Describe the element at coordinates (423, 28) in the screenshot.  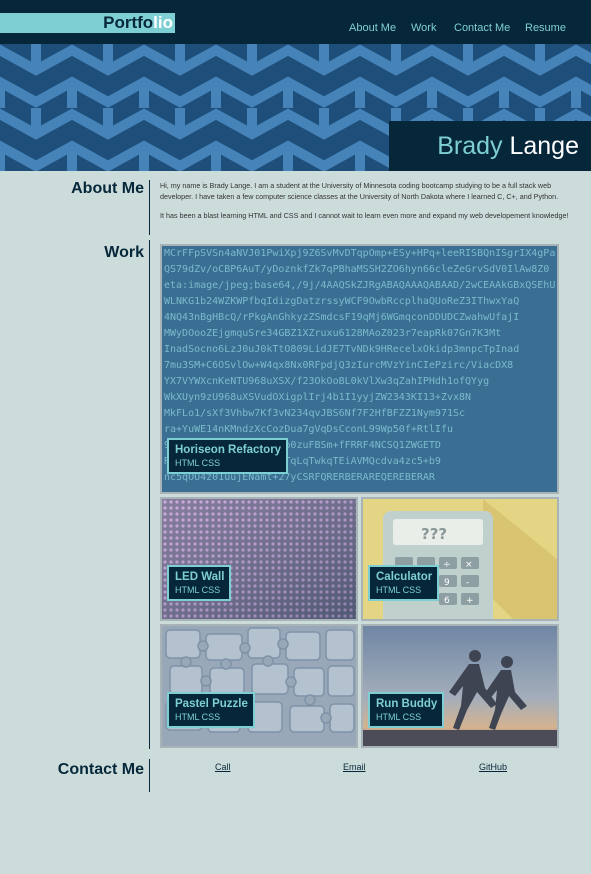
I see `nav-work-link: Work` at that location.